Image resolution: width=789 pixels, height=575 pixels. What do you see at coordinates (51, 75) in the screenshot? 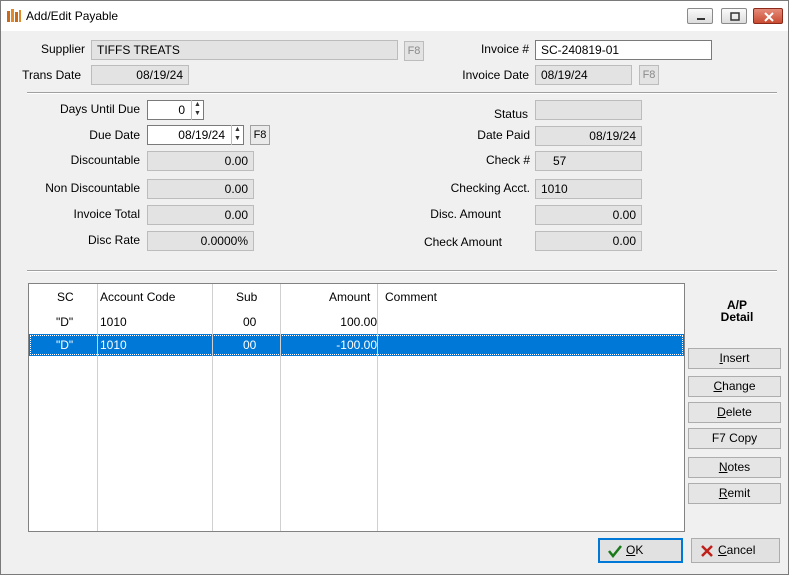
I see `trans-date-label: Trans Date` at bounding box center [51, 75].